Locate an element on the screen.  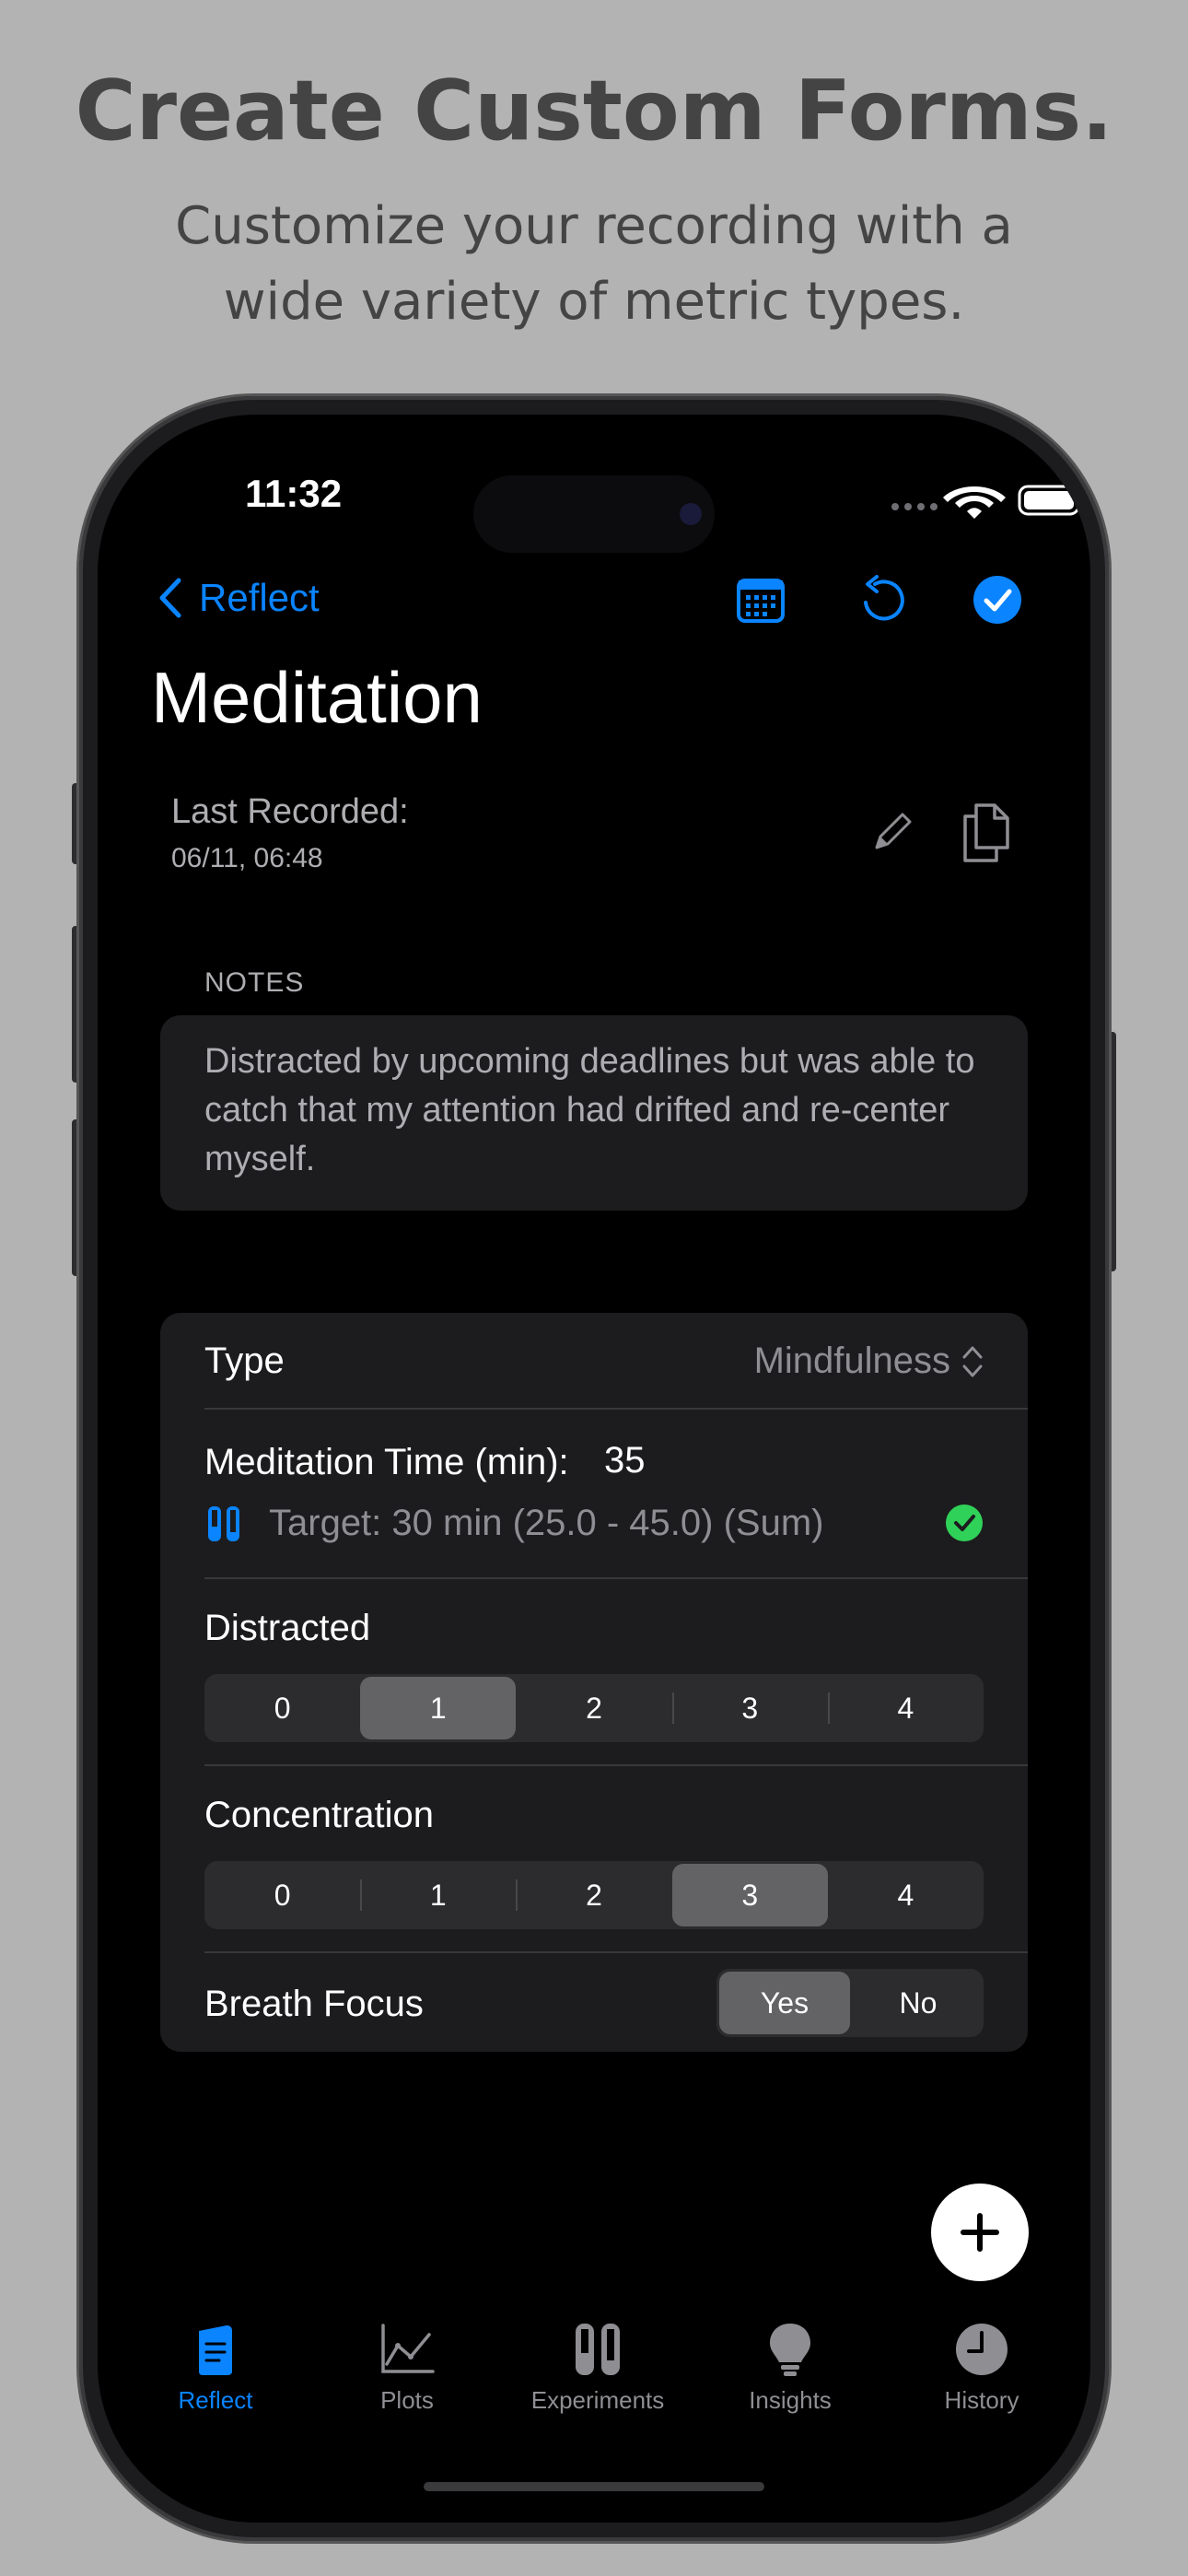
breath-focus-toggle: Yes No is located at coordinates (850, 2003).